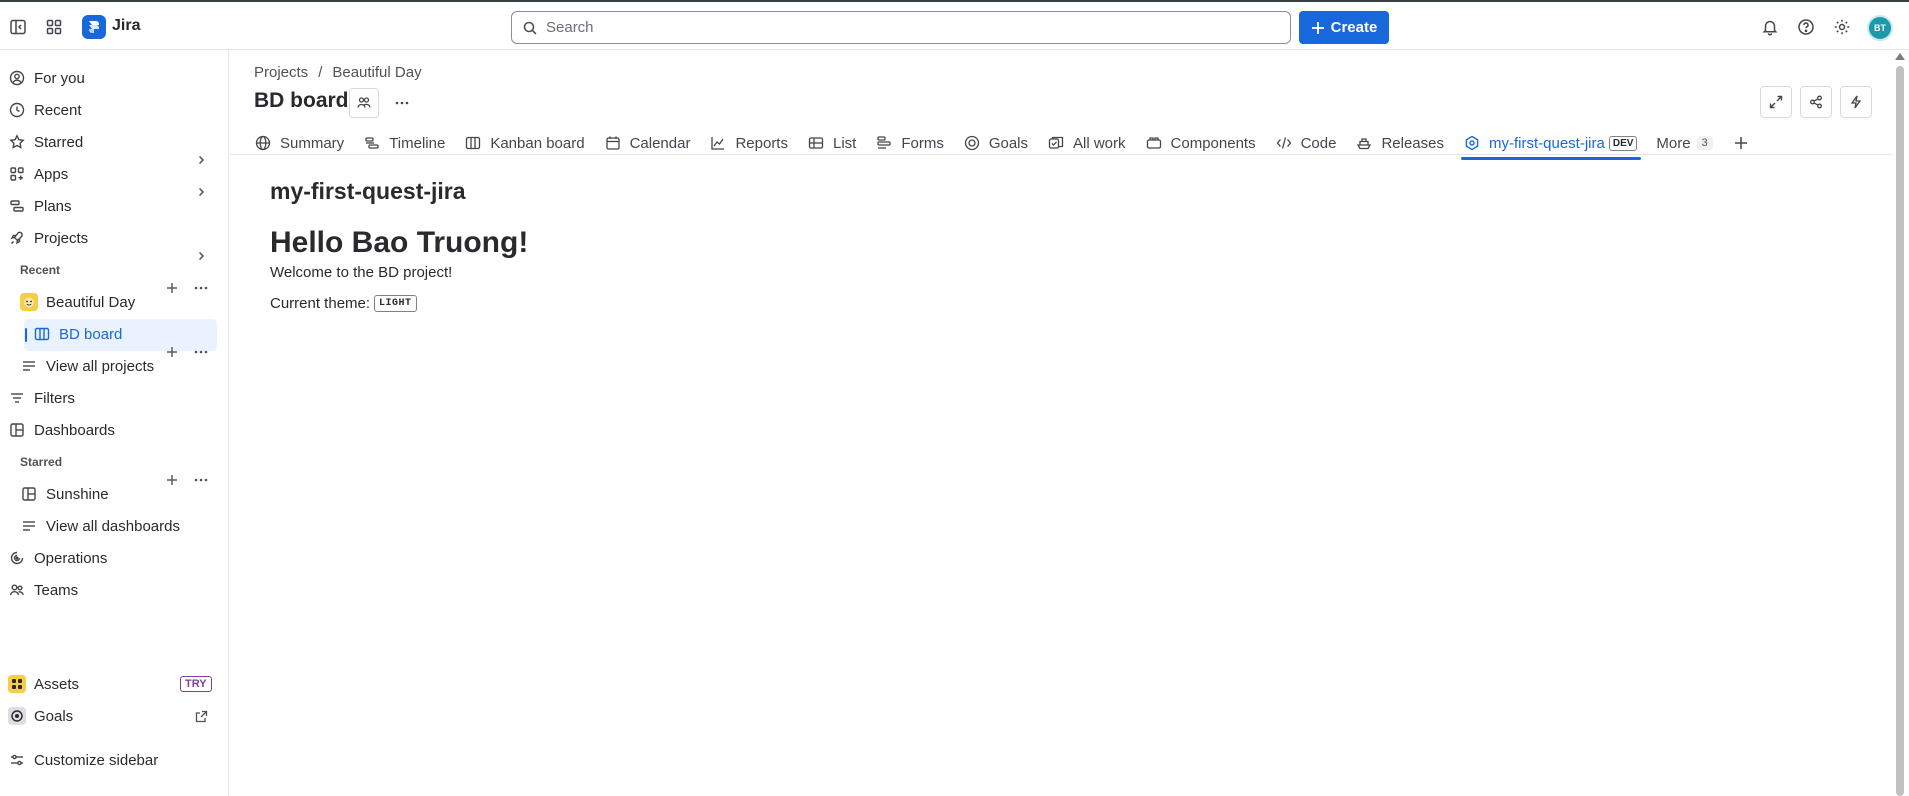 The image size is (1909, 796). What do you see at coordinates (884, 143) in the screenshot?
I see `forms-icon` at bounding box center [884, 143].